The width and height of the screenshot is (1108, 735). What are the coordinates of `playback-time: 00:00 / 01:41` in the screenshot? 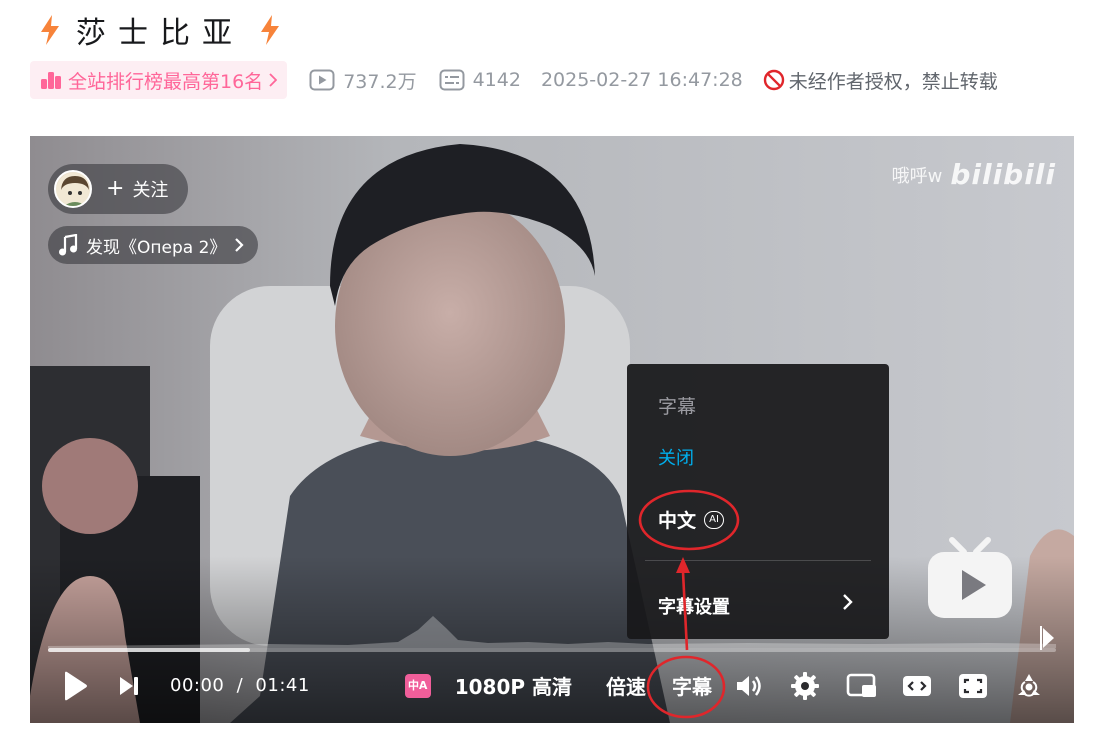 It's located at (240, 685).